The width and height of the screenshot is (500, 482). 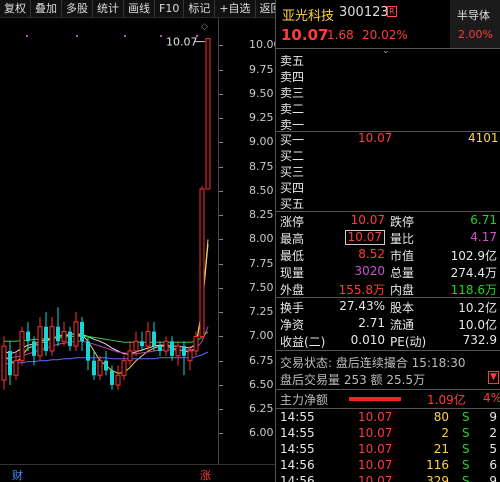 I want to click on tick-volume: 80, so click(x=441, y=417).